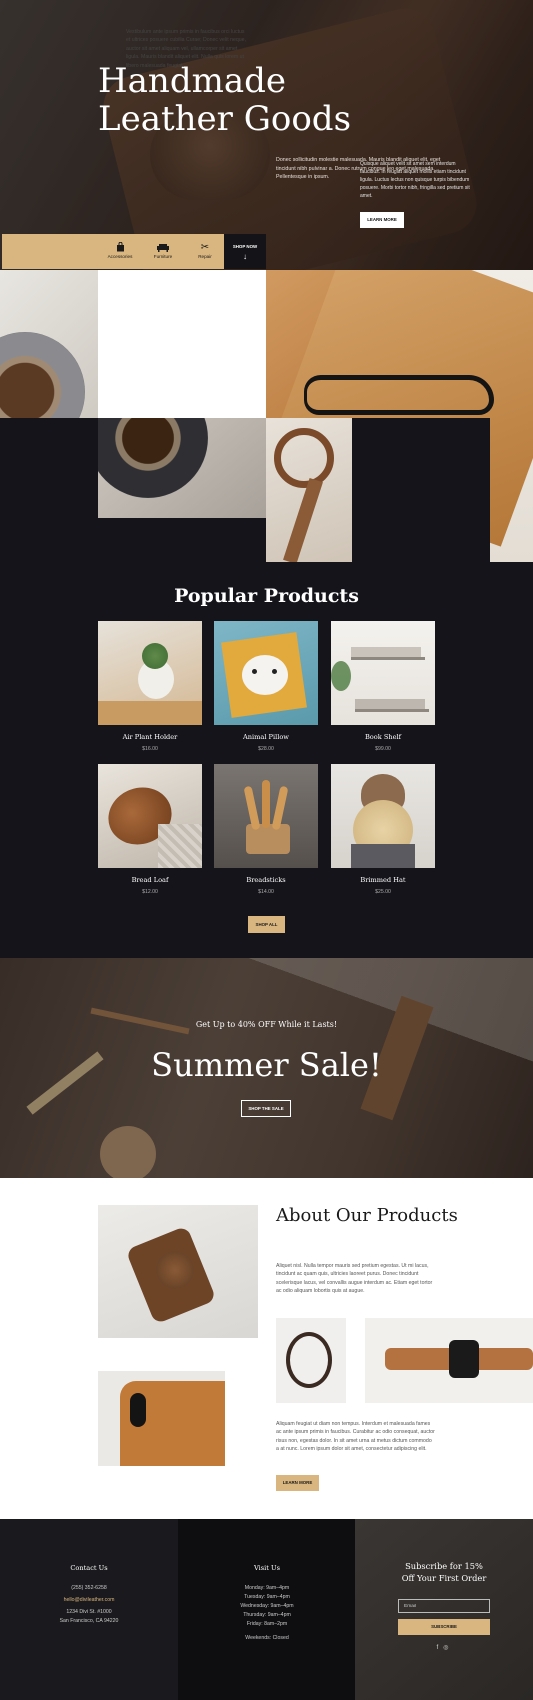 The width and height of the screenshot is (533, 1700). Describe the element at coordinates (161, 1418) in the screenshot. I see `leather-phone-case-image` at that location.